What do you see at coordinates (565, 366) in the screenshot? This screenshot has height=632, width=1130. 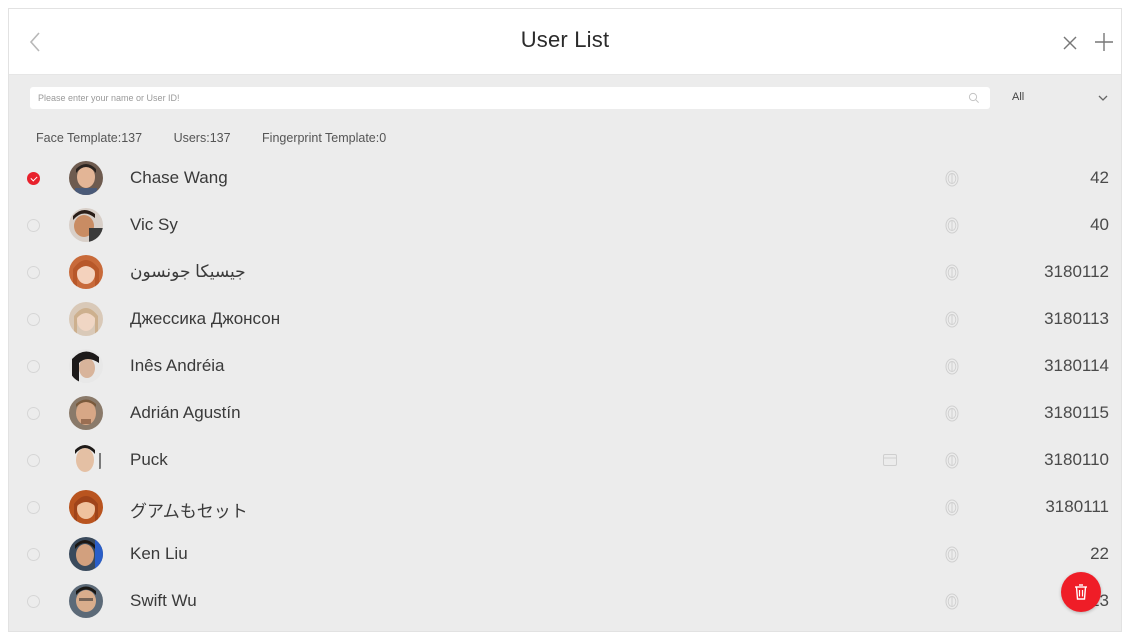 I see `table-row: Inês Andréia 3180114` at bounding box center [565, 366].